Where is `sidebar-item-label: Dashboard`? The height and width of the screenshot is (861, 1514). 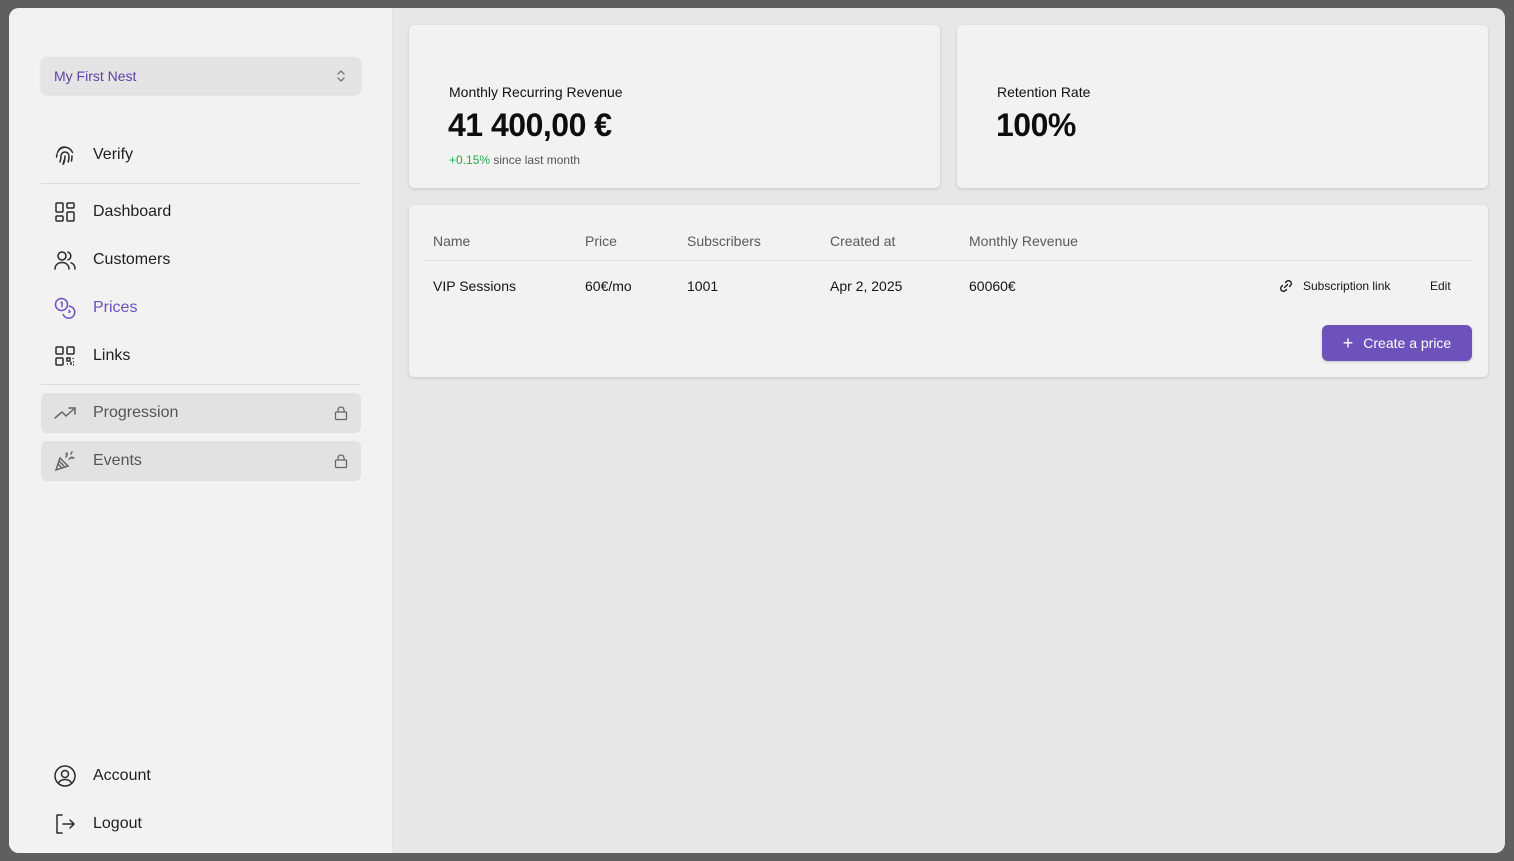
sidebar-item-label: Dashboard is located at coordinates (132, 211).